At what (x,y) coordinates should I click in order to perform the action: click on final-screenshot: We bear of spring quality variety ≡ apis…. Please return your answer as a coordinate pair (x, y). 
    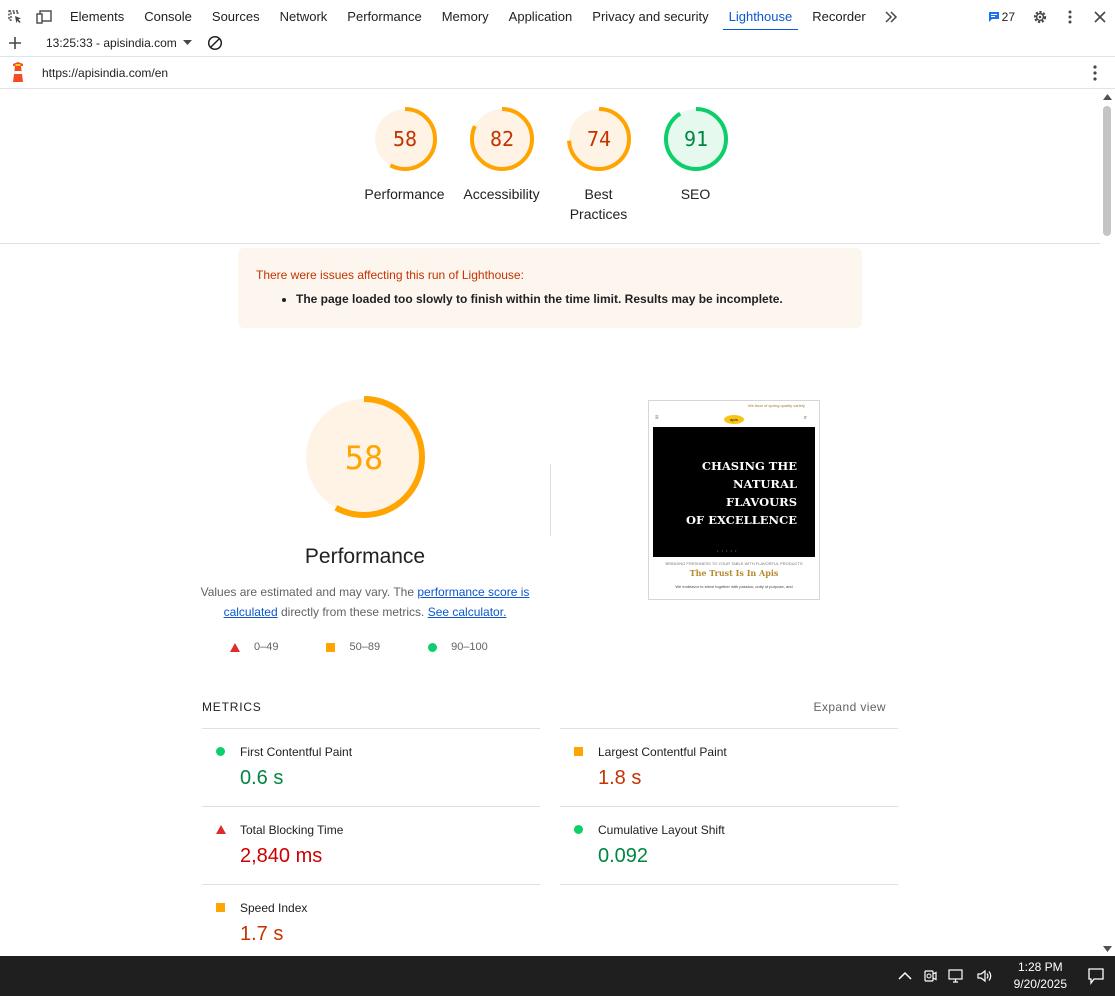
    Looking at the image, I should click on (734, 500).